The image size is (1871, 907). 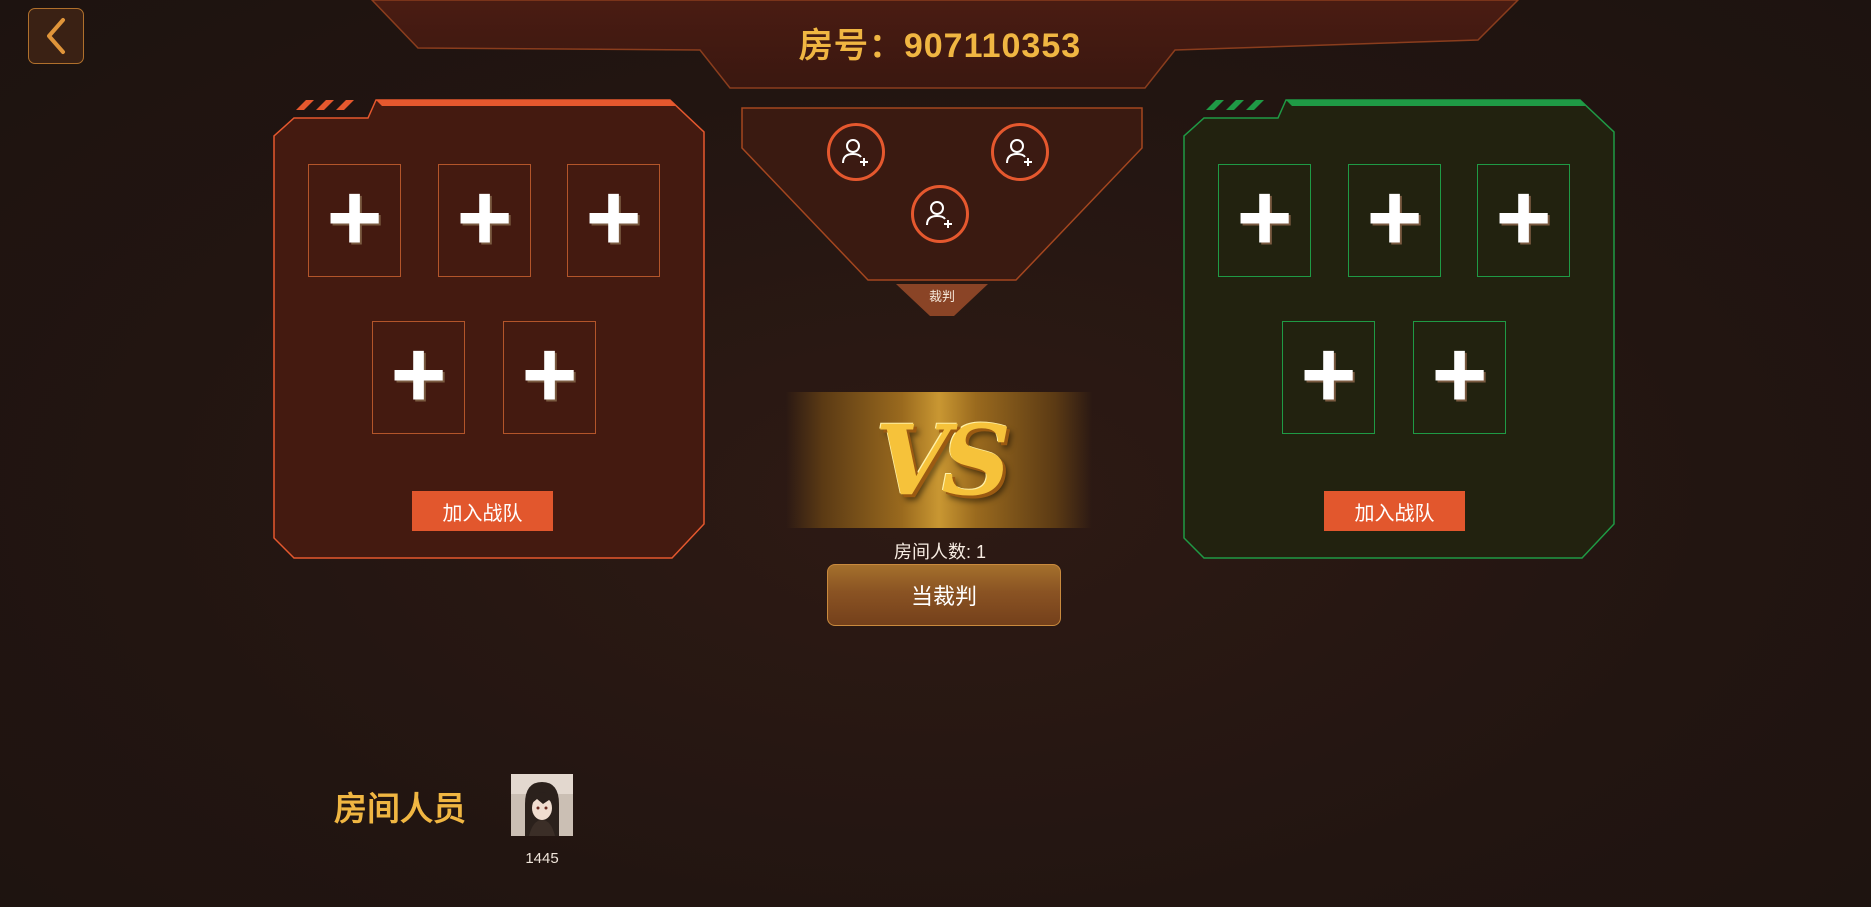 What do you see at coordinates (940, 46) in the screenshot?
I see `room-number-title: 房号：907110353` at bounding box center [940, 46].